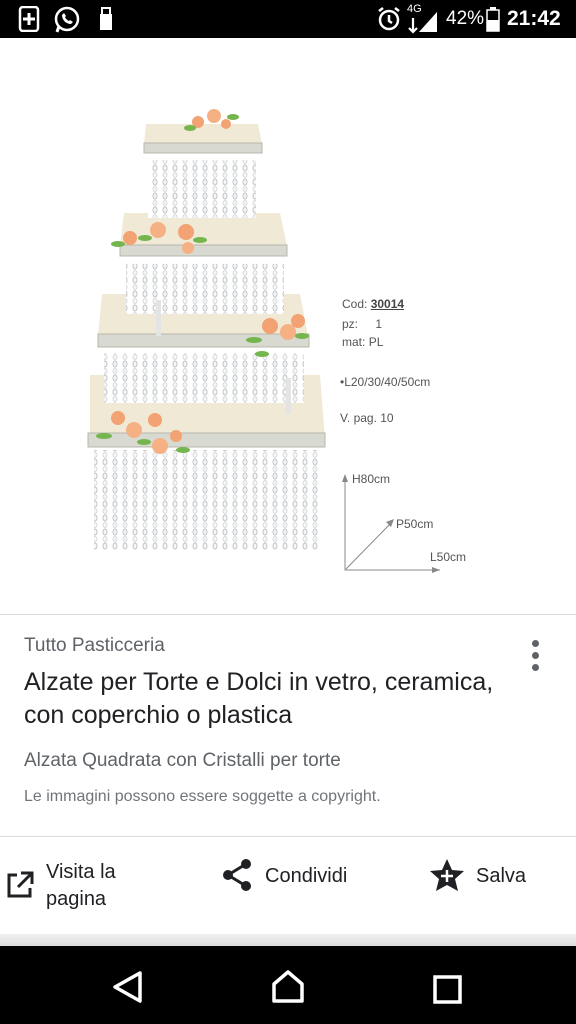 This screenshot has width=576, height=1024. I want to click on spec-pz: pz: 1, so click(362, 324).